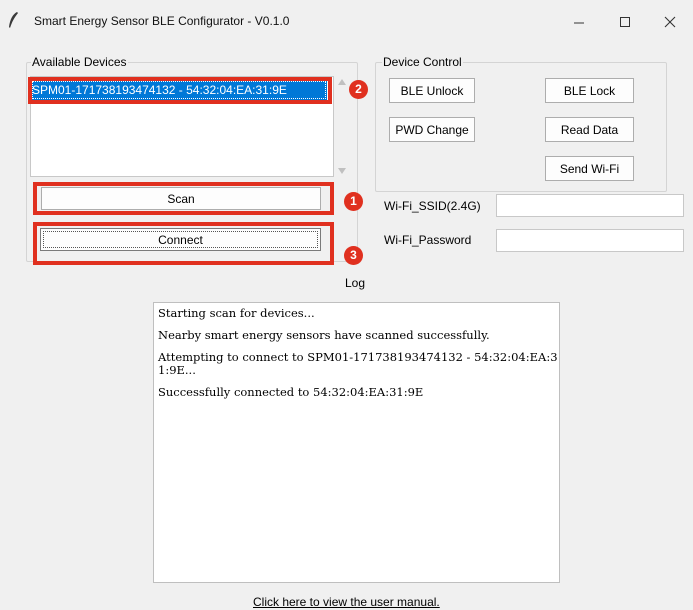 The height and width of the screenshot is (610, 693). Describe the element at coordinates (589, 168) in the screenshot. I see `send-wifi-button: Send Wi-Fi` at that location.